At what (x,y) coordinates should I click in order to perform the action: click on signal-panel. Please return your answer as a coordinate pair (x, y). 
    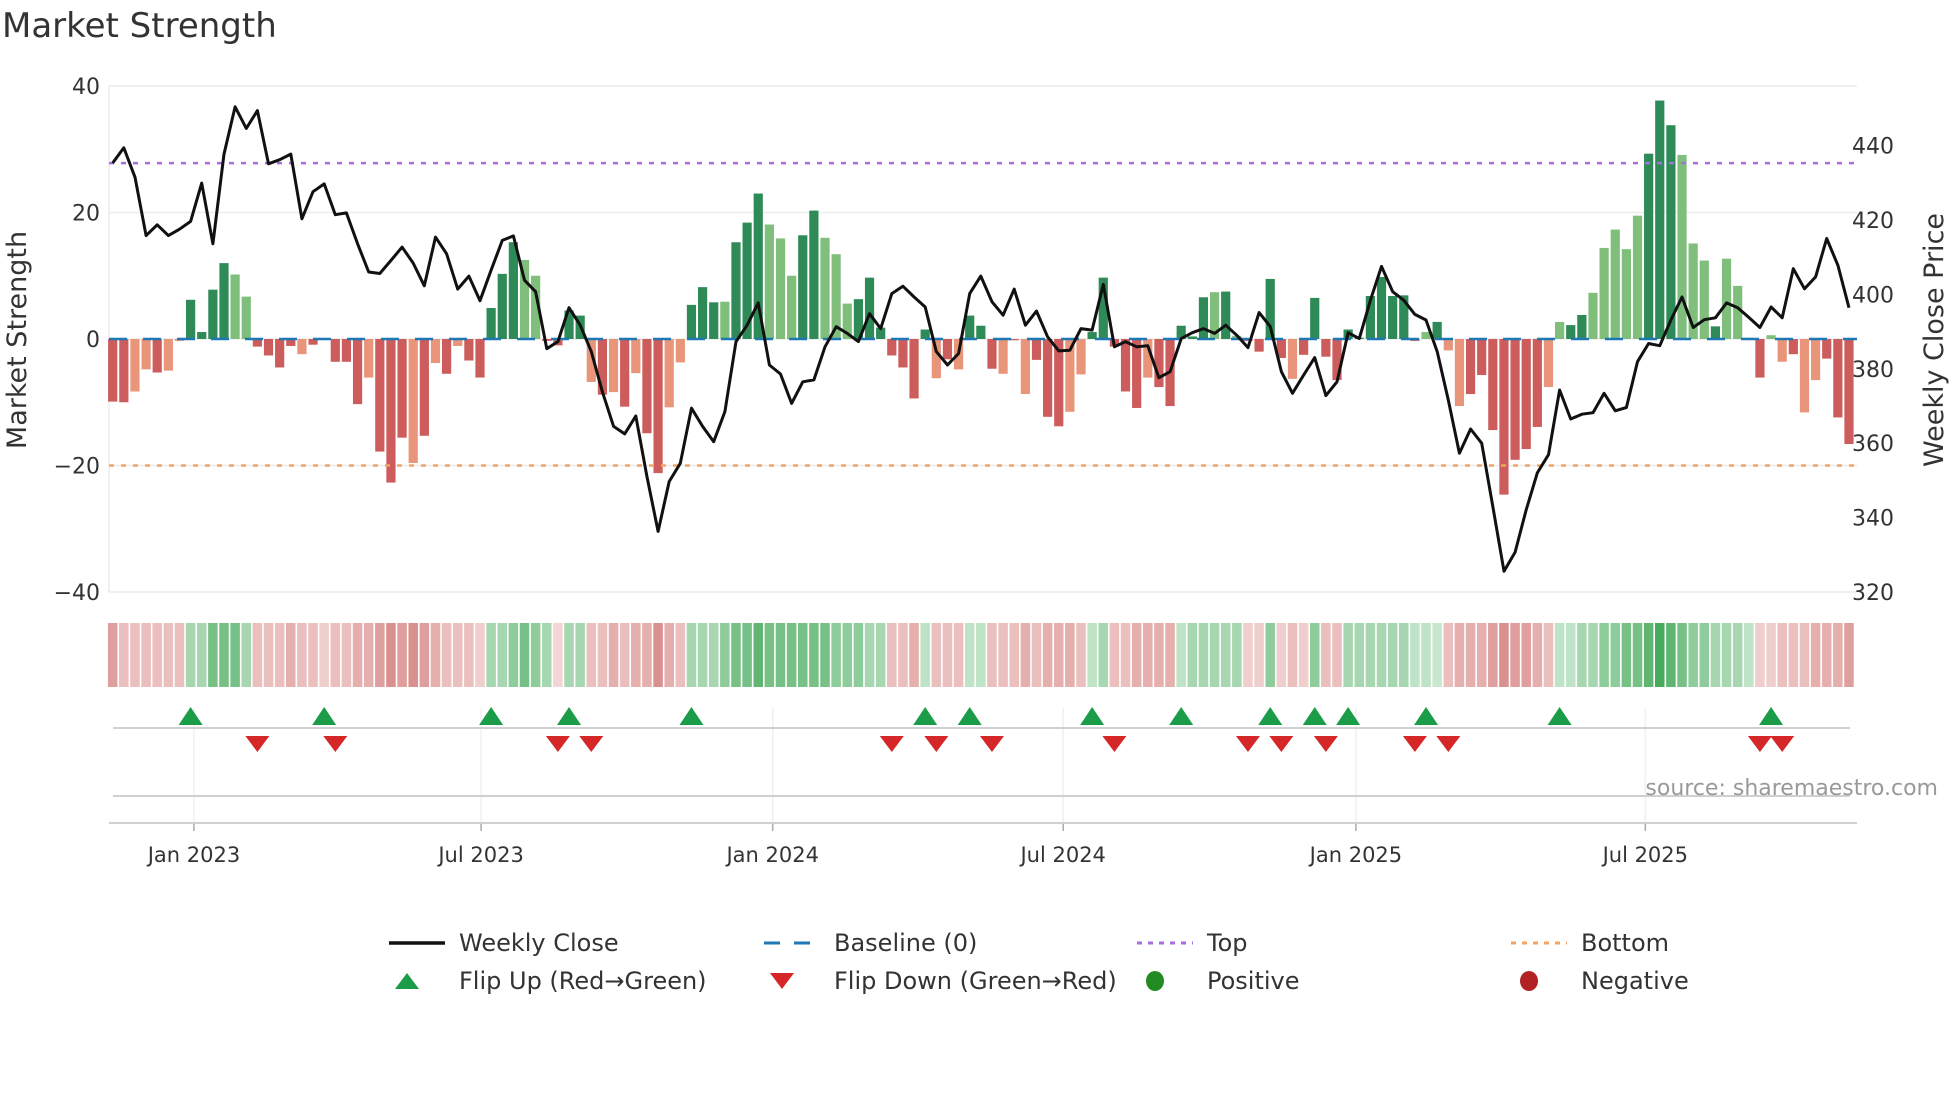
    Looking at the image, I should click on (981, 765).